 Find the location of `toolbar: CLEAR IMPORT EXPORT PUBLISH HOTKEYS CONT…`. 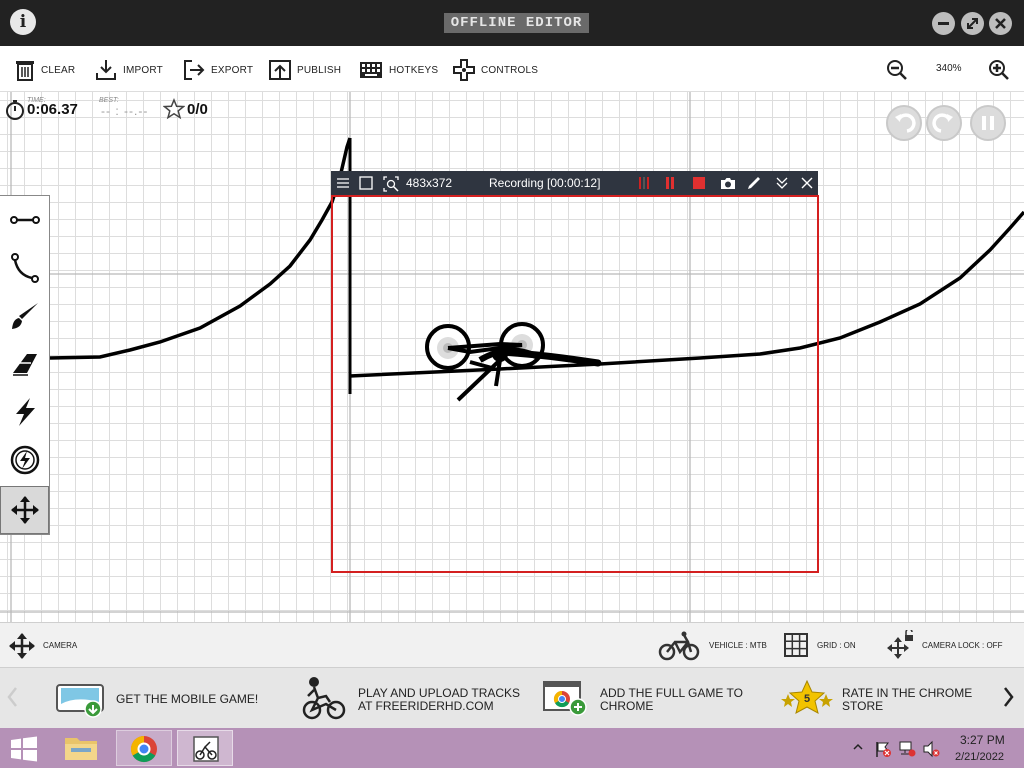

toolbar: CLEAR IMPORT EXPORT PUBLISH HOTKEYS CONT… is located at coordinates (512, 69).